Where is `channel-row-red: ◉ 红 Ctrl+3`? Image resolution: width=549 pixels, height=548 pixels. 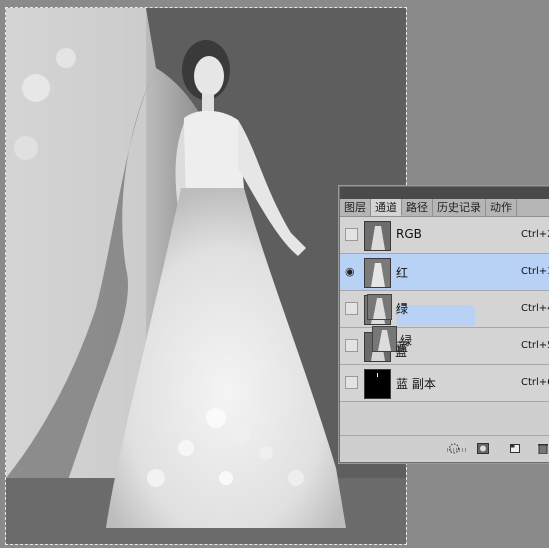
channel-row-red: ◉ 红 Ctrl+3 is located at coordinates (444, 272).